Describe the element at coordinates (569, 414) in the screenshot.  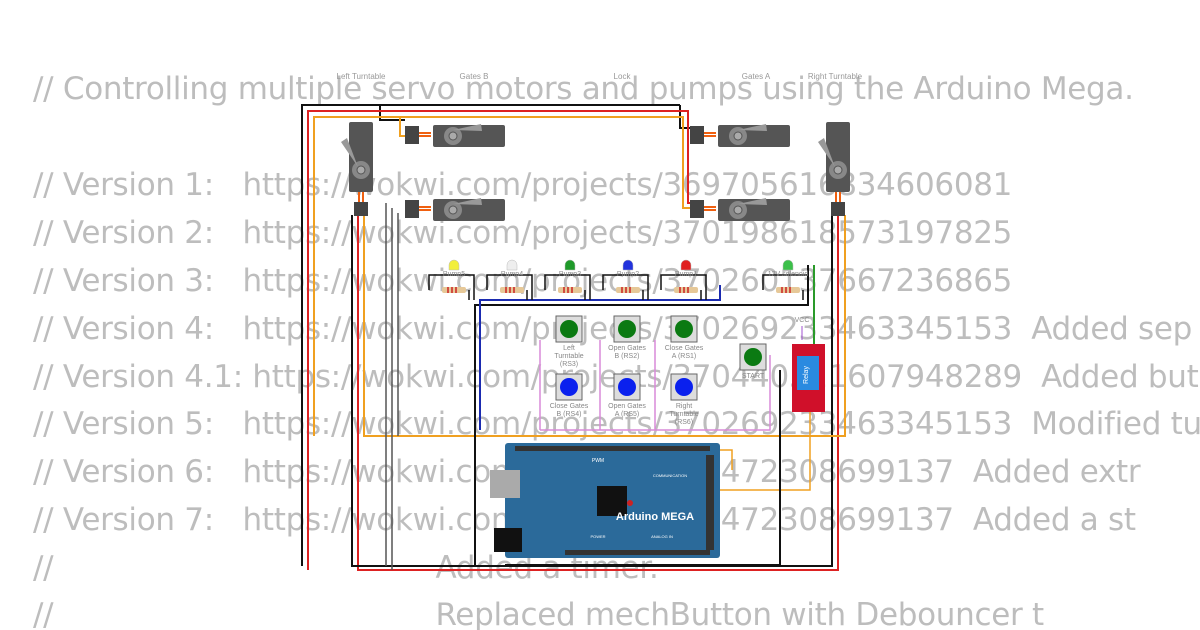
I see `button-label-line: B (RS4)` at that location.